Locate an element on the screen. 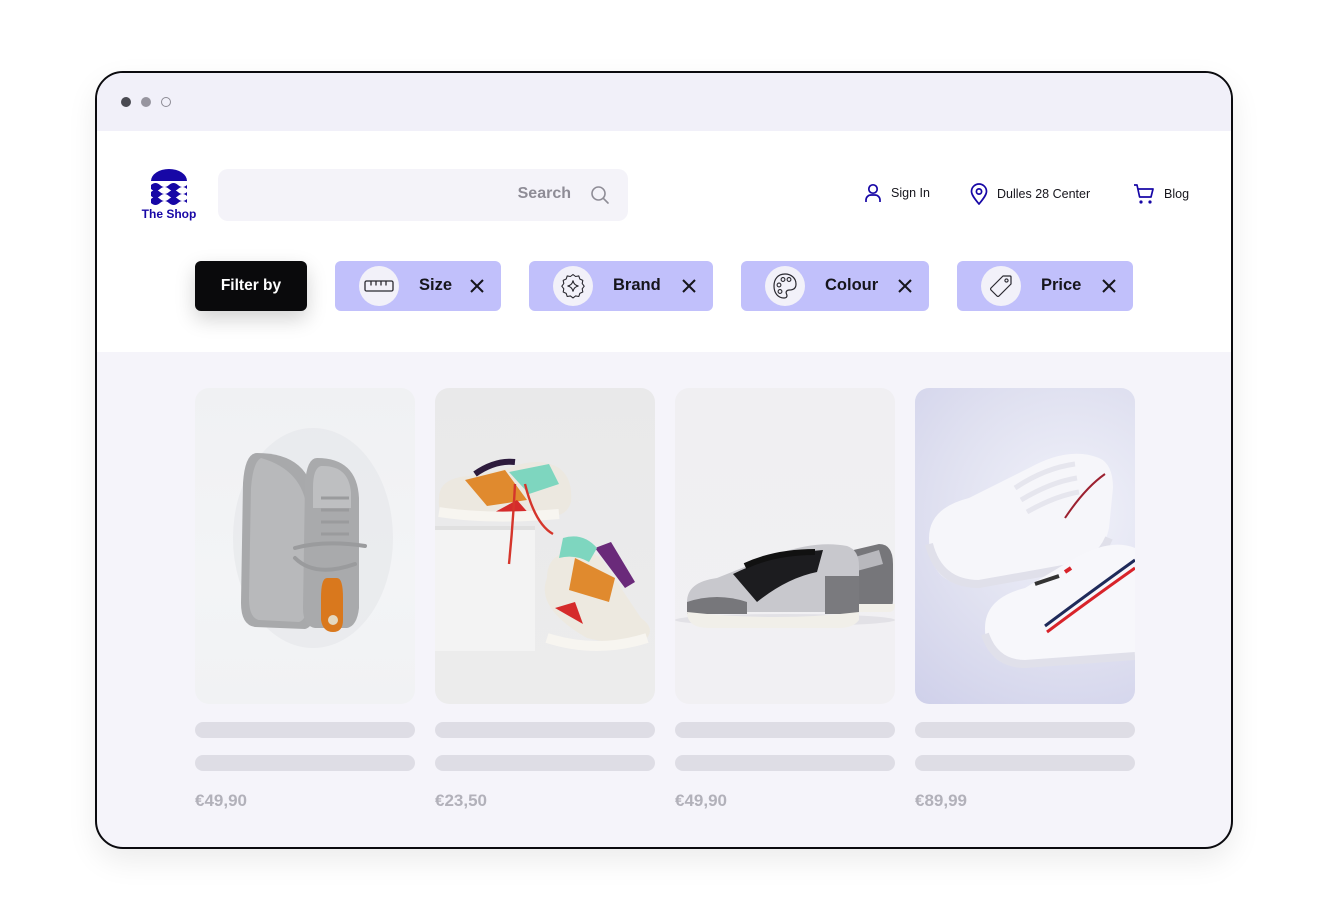  search-icon is located at coordinates (600, 195).